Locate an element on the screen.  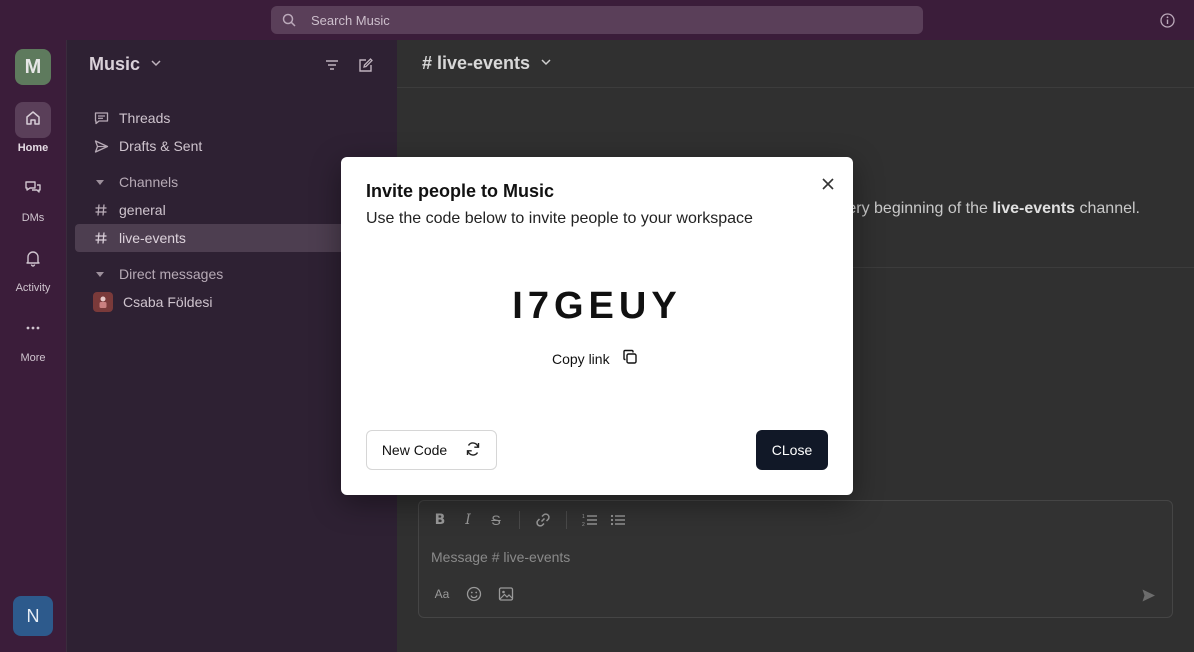
close-button: CLose is located at coordinates (792, 450).